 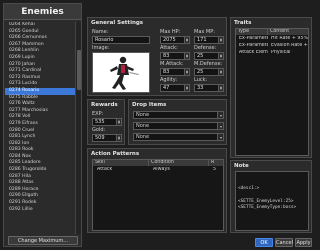 What do you see at coordinates (178, 126) in the screenshot?
I see `drop-item-2-combo: None` at bounding box center [178, 126].